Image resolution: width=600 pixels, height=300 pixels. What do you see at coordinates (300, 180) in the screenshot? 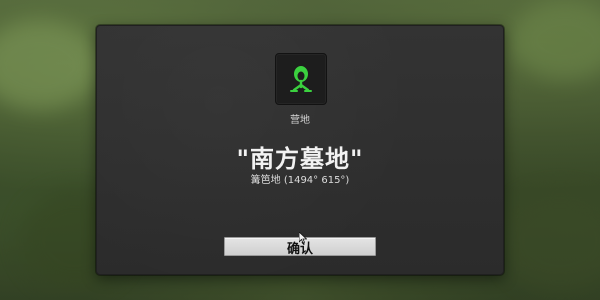
I see `location-coordinates: 篝笆地 (1494° 615°)` at bounding box center [300, 180].